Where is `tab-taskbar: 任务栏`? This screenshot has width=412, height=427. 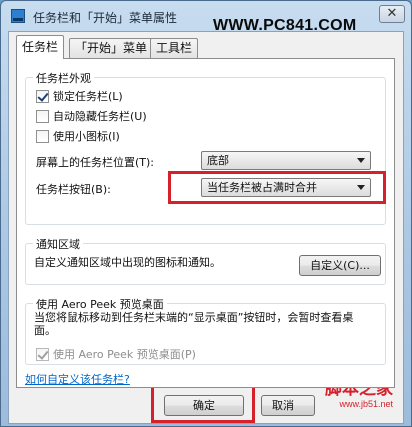
tab-taskbar: 任务栏 is located at coordinates (40, 47).